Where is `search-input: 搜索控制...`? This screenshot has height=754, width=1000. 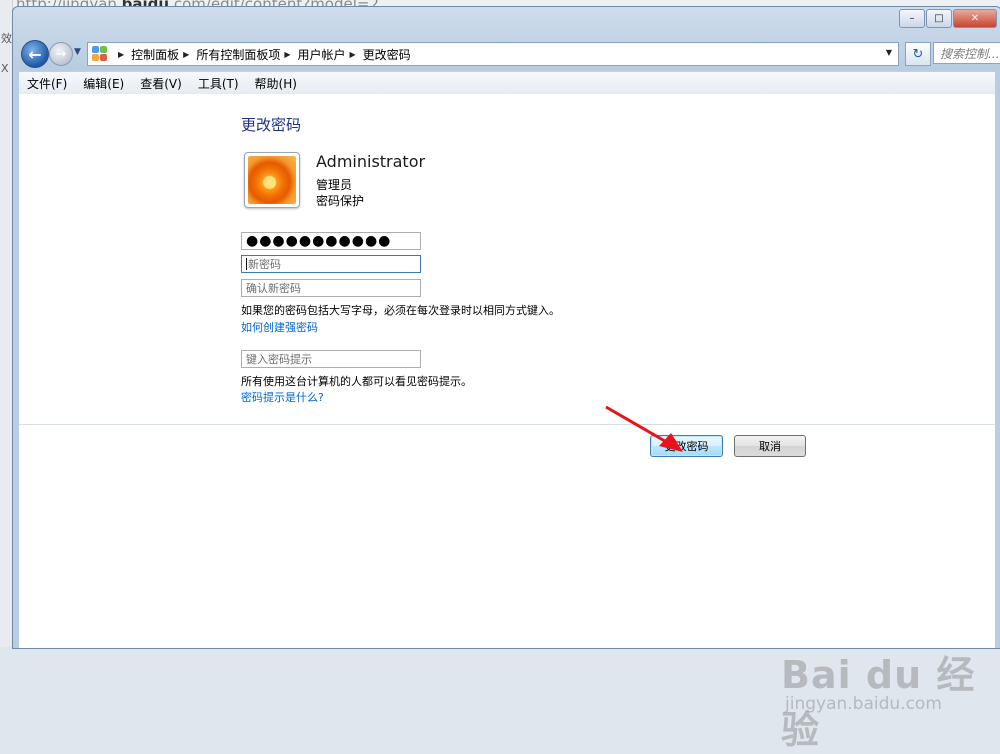
search-input: 搜索控制... is located at coordinates (966, 53).